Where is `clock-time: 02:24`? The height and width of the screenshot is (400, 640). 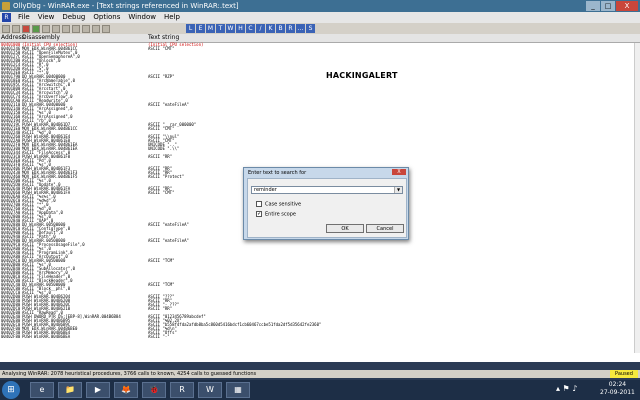
clock-time: 02:24 is located at coordinates (617, 384).